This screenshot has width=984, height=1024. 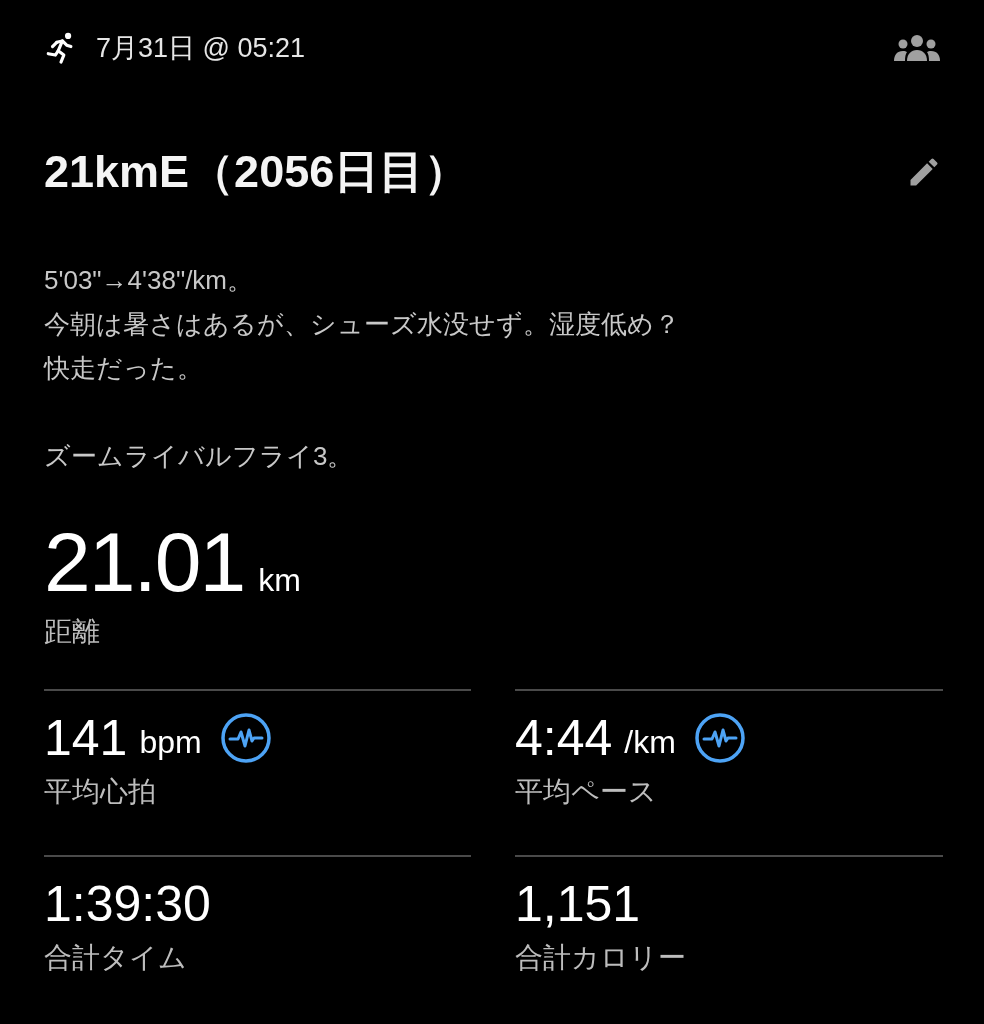 What do you see at coordinates (279, 580) in the screenshot?
I see `distance-unit: km` at bounding box center [279, 580].